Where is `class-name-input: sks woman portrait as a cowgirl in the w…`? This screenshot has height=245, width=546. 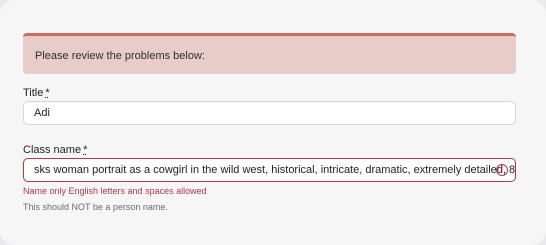 class-name-input: sks woman portrait as a cowgirl in the w… is located at coordinates (269, 170).